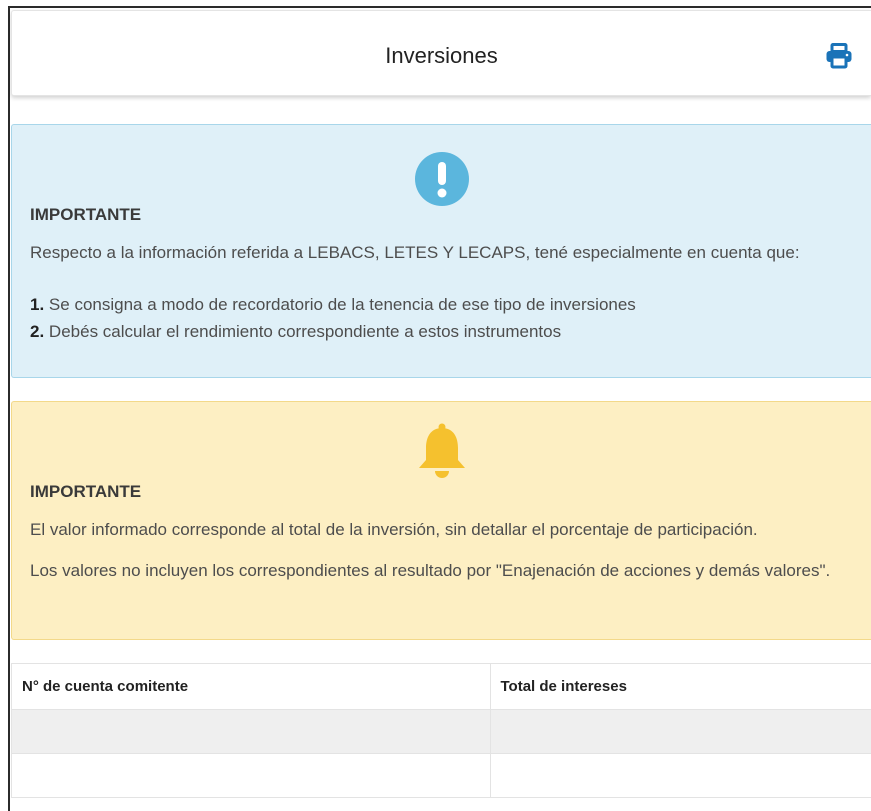 This screenshot has height=811, width=871. What do you see at coordinates (86, 491) in the screenshot?
I see `warning-alert-heading: IMPORTANTE` at bounding box center [86, 491].